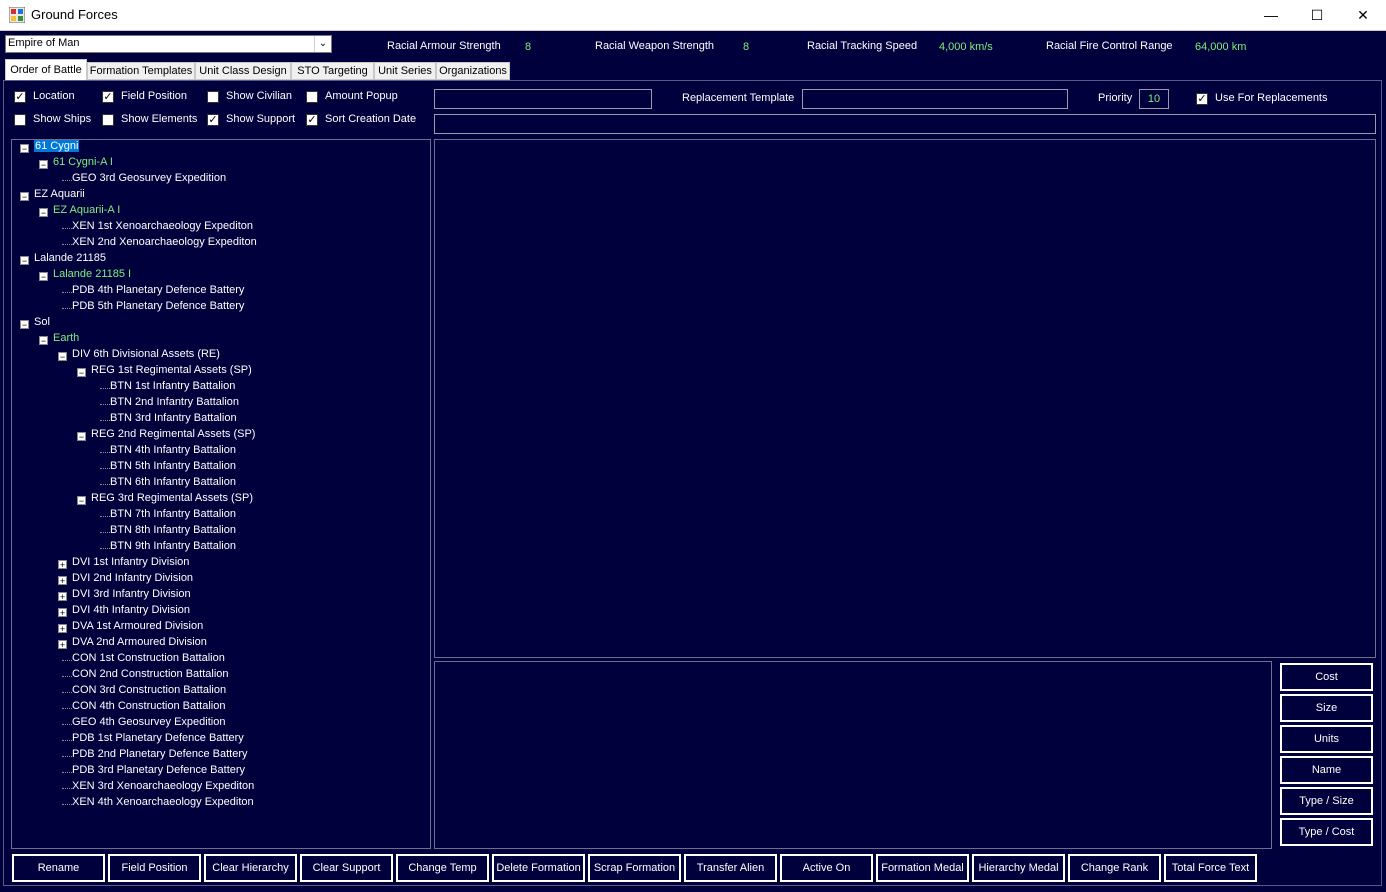 This screenshot has height=892, width=1386. I want to click on tree-node: DVI 1st Infantry Division, so click(130, 562).